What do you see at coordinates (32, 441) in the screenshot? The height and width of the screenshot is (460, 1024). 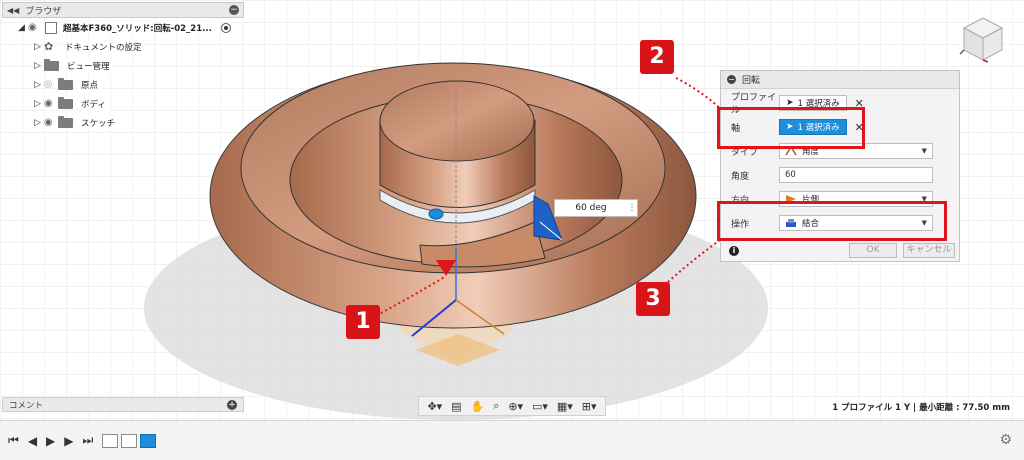 I see `step-back-icon: ◀` at bounding box center [32, 441].